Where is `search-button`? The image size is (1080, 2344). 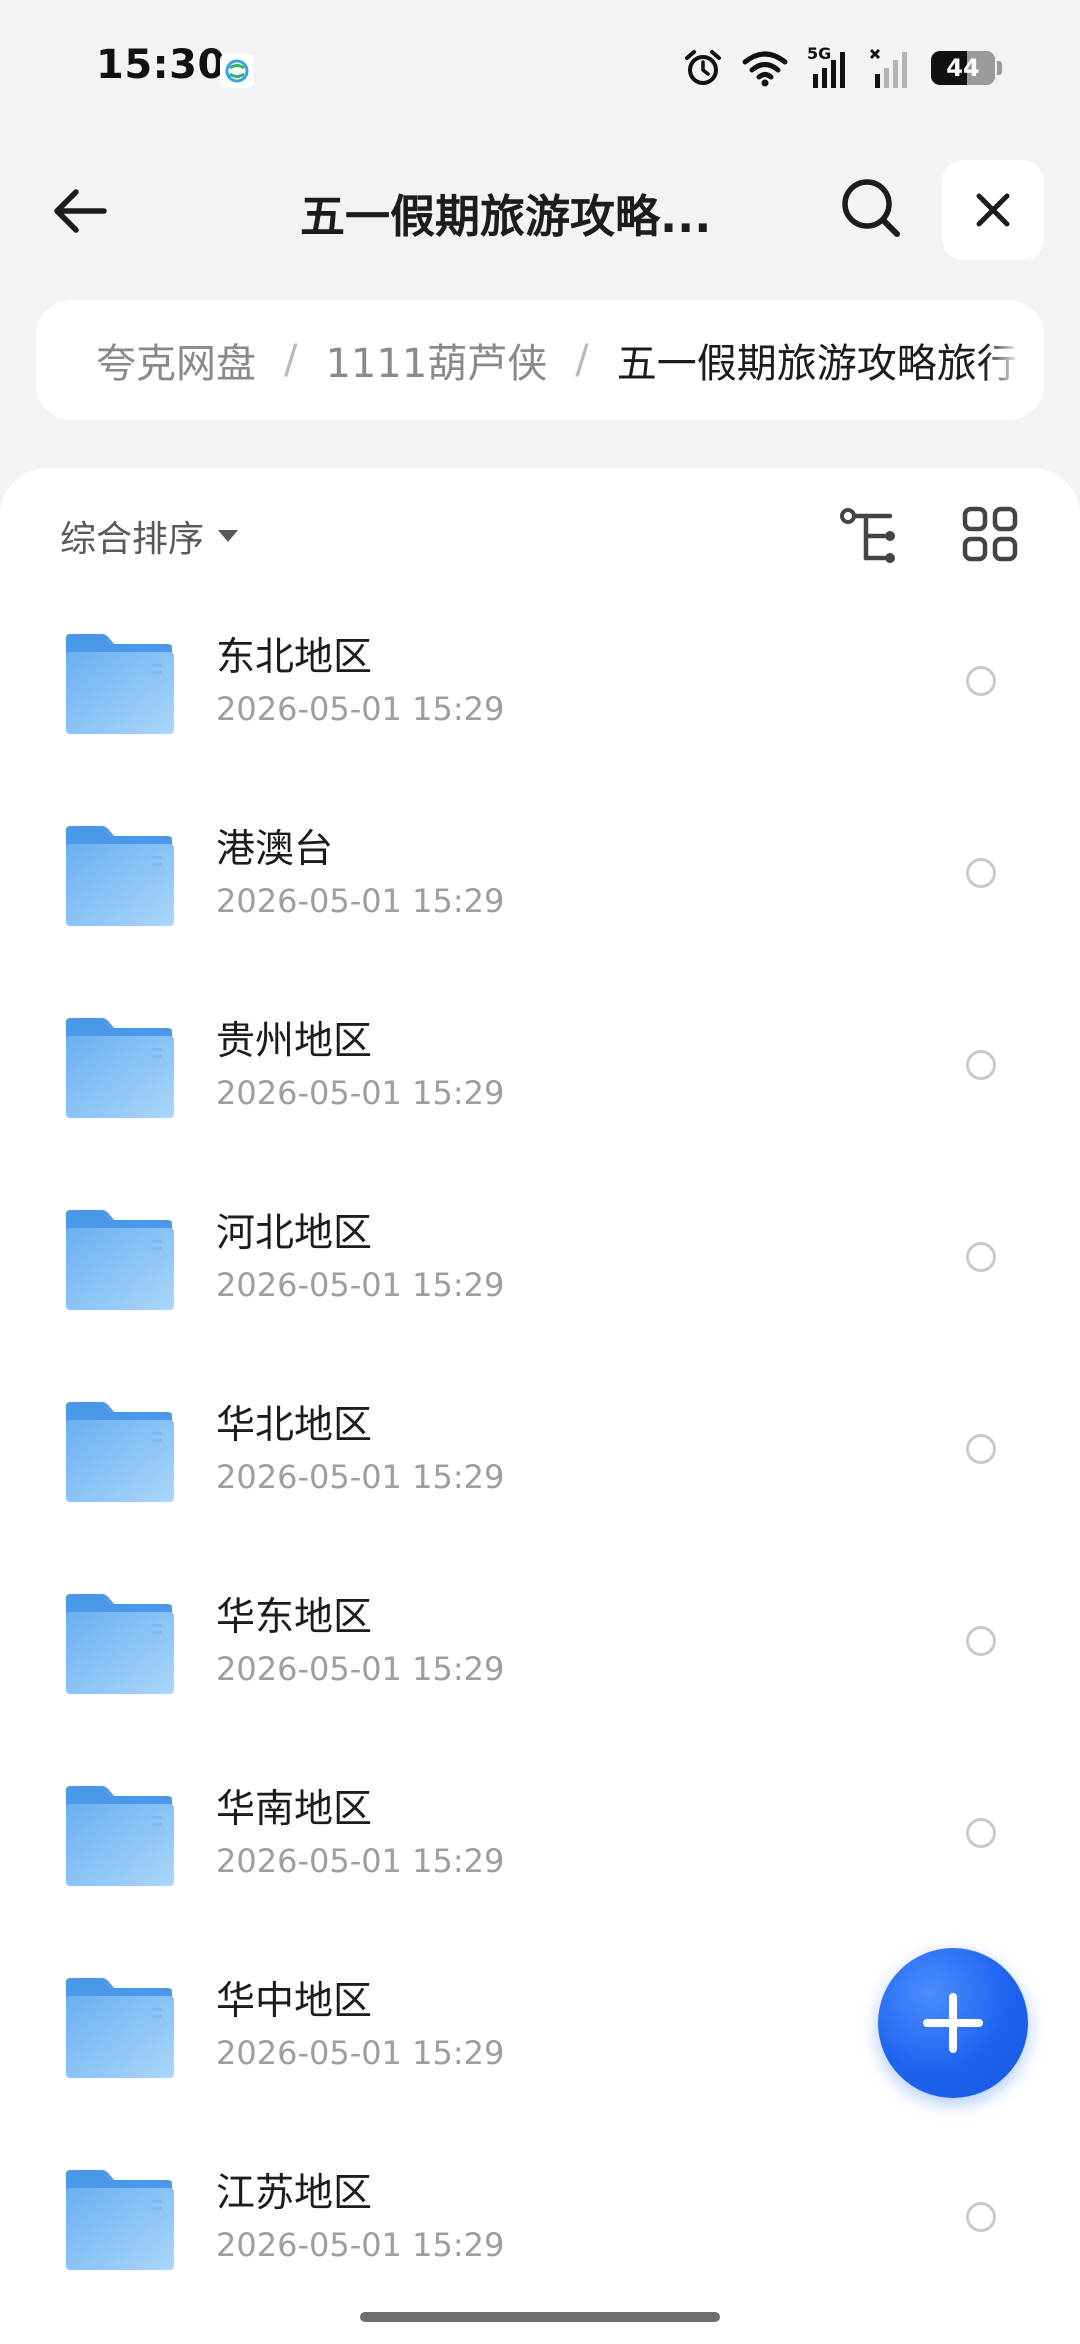 search-button is located at coordinates (871, 208).